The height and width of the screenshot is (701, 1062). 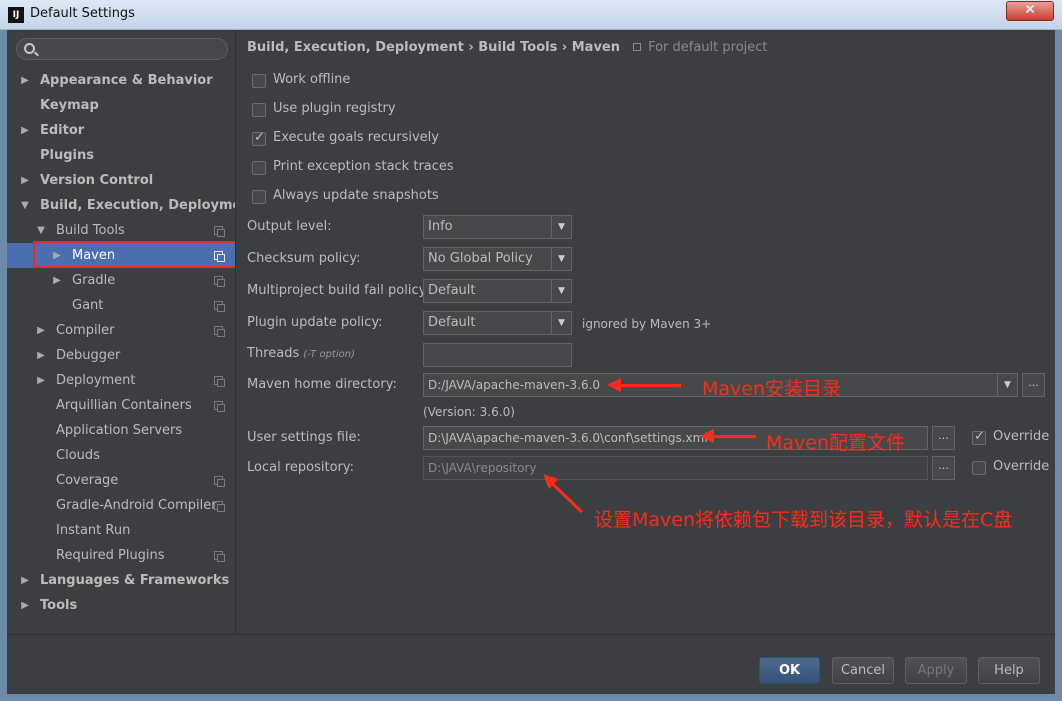 What do you see at coordinates (121, 305) in the screenshot?
I see `sidebar-item: Gant` at bounding box center [121, 305].